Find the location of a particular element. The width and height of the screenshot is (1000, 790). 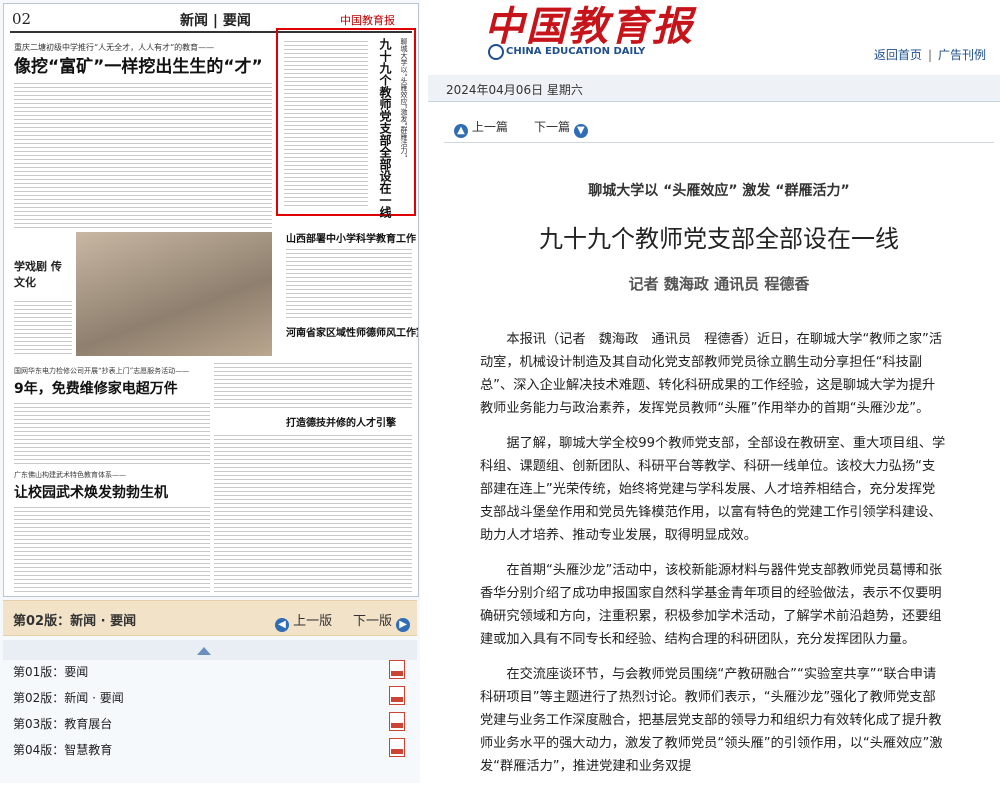

edition-item: 第03版：教育展台 is located at coordinates (210, 725).